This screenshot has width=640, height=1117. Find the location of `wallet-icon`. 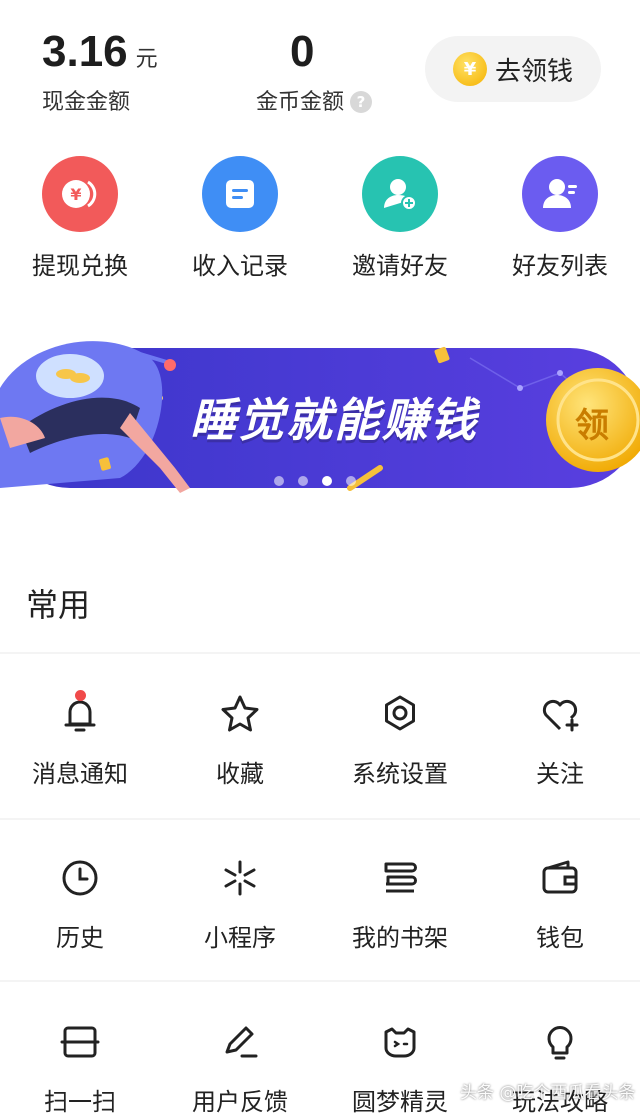

wallet-icon is located at coordinates (560, 878).